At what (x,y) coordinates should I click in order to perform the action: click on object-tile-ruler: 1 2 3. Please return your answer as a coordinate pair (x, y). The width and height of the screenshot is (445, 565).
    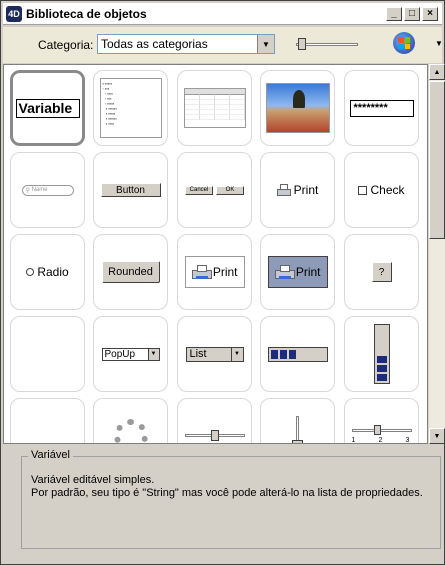
    Looking at the image, I should click on (381, 421).